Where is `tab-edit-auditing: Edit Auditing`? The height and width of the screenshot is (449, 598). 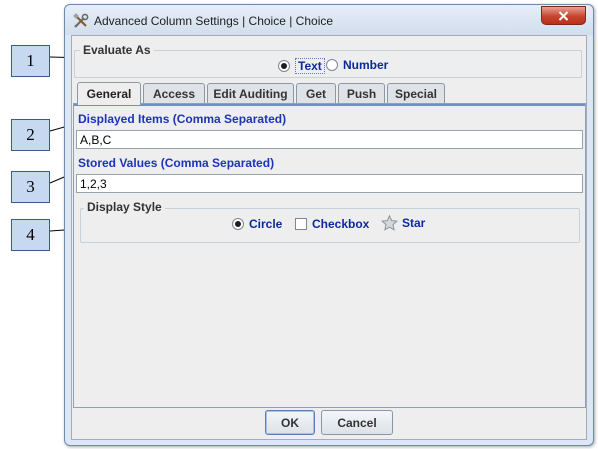
tab-edit-auditing: Edit Auditing is located at coordinates (250, 93).